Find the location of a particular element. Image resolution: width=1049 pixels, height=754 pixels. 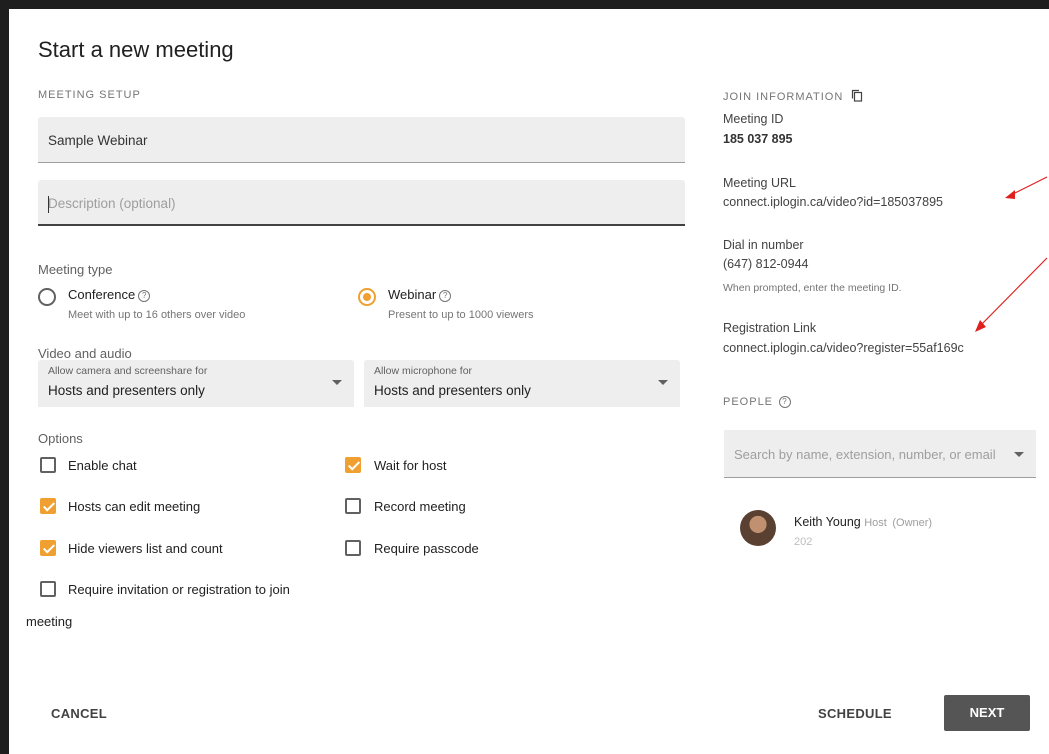

people-label: PEOPLE? is located at coordinates (757, 402).